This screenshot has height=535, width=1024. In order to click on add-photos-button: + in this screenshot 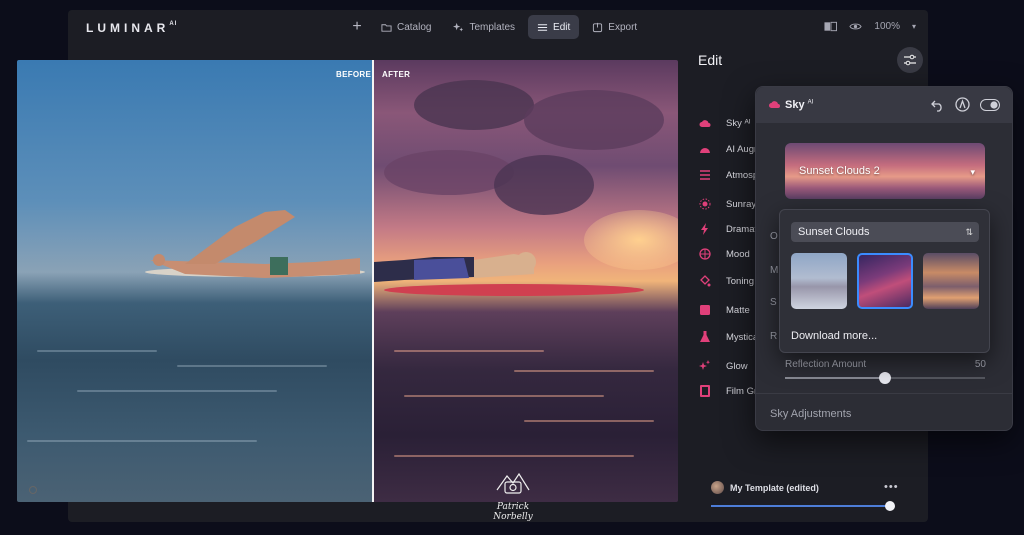, I will do `click(357, 27)`.